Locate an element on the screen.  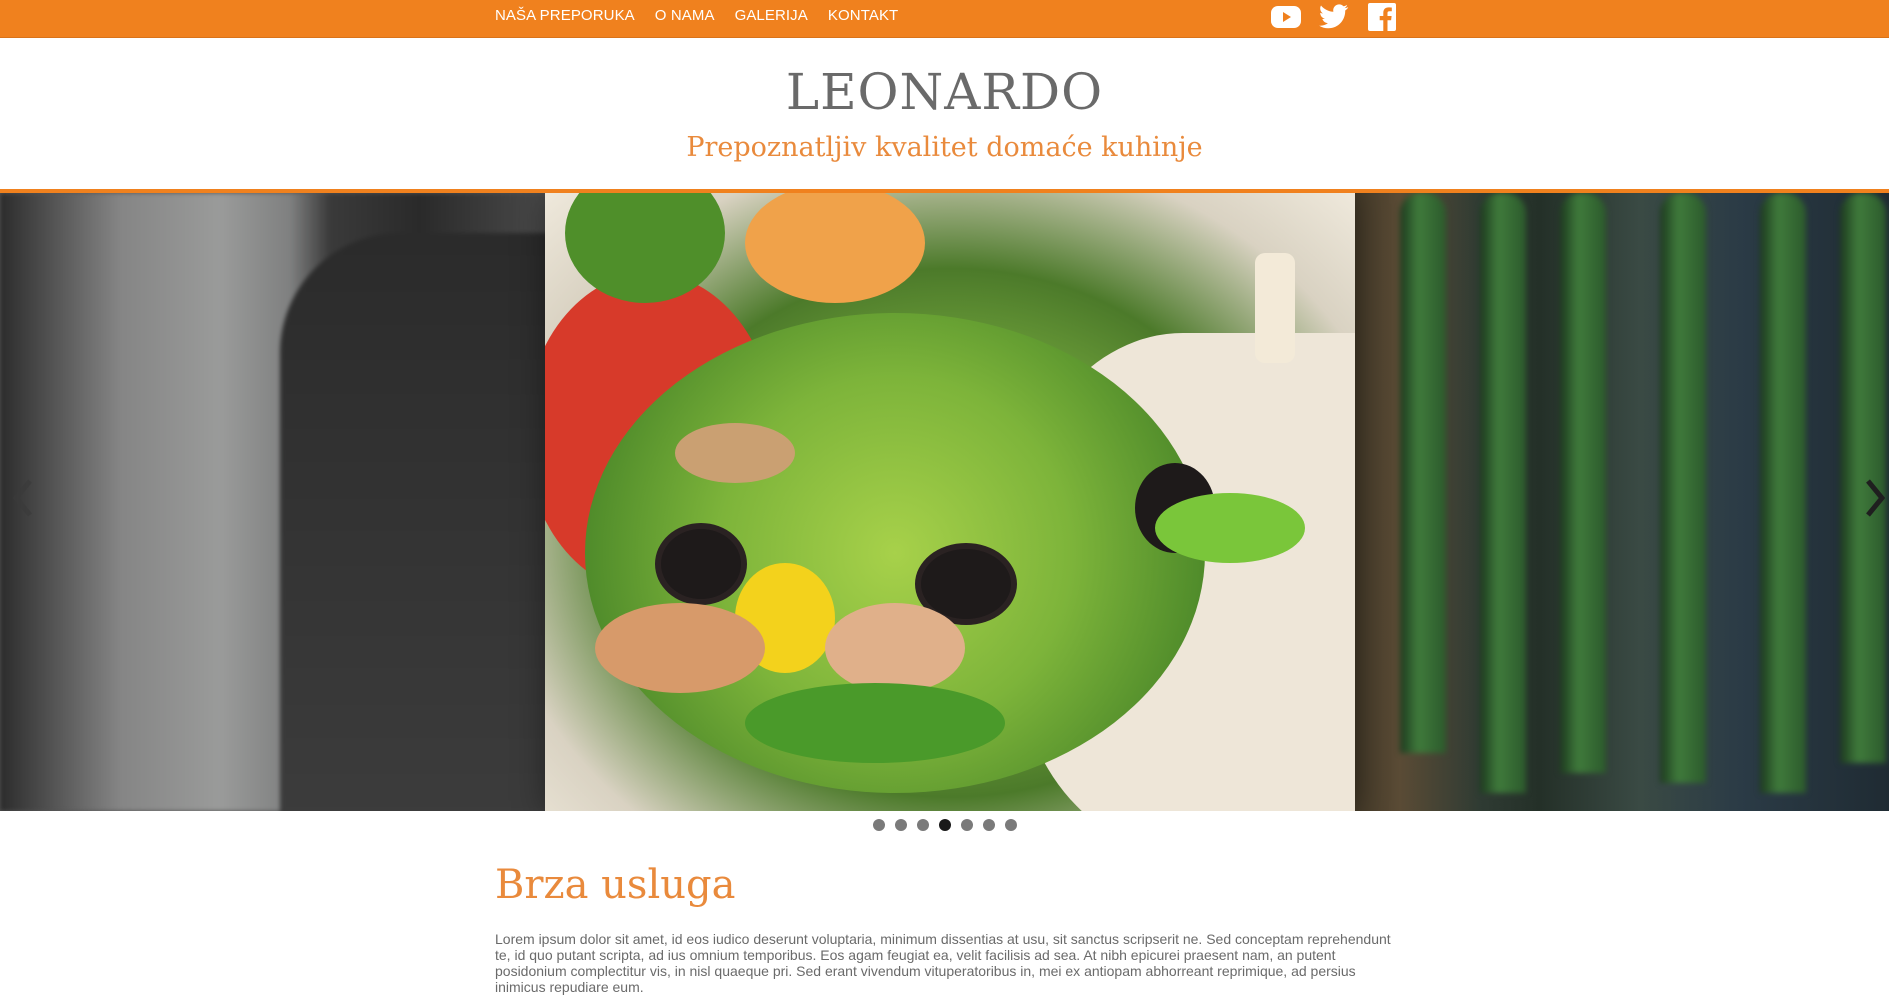
social-links is located at coordinates (1342, 17).